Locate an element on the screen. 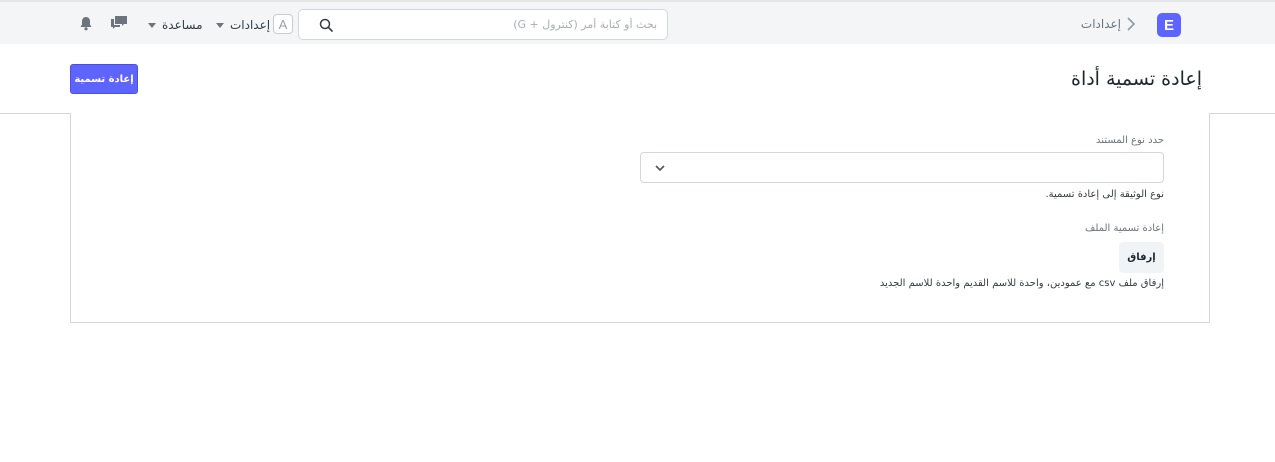  settings-dropdown: إعدادات is located at coordinates (243, 25).